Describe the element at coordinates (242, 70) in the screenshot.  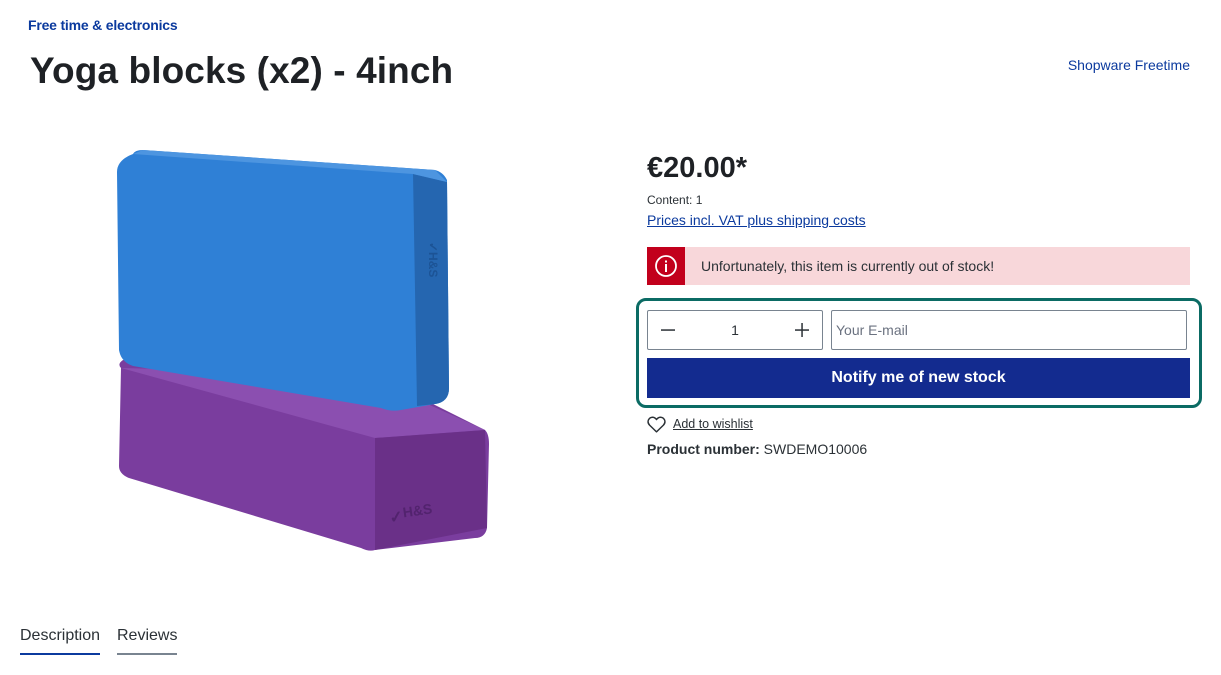
I see `page-title: Yoga blocks (x2) - 4inch` at that location.